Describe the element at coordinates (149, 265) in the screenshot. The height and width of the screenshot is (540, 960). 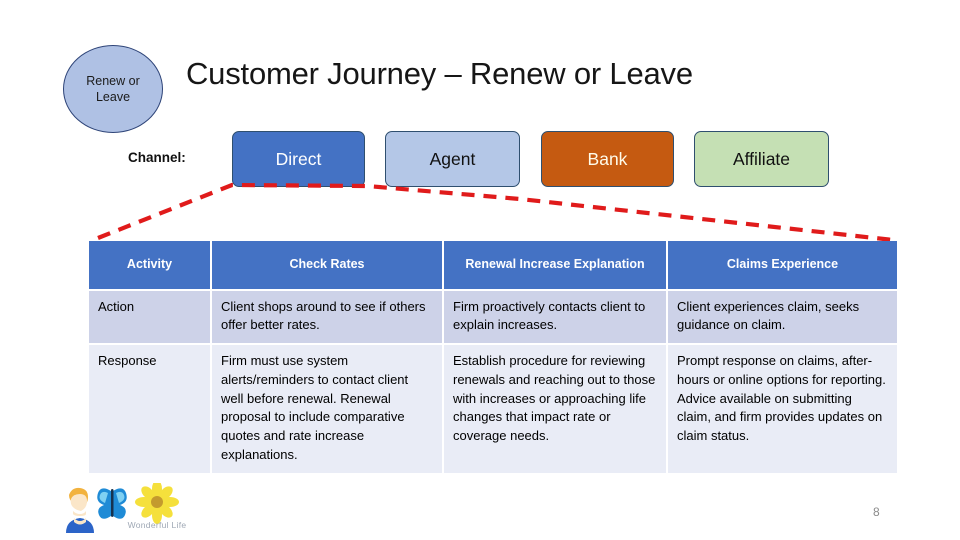
I see `table-header-activity: Activity` at that location.